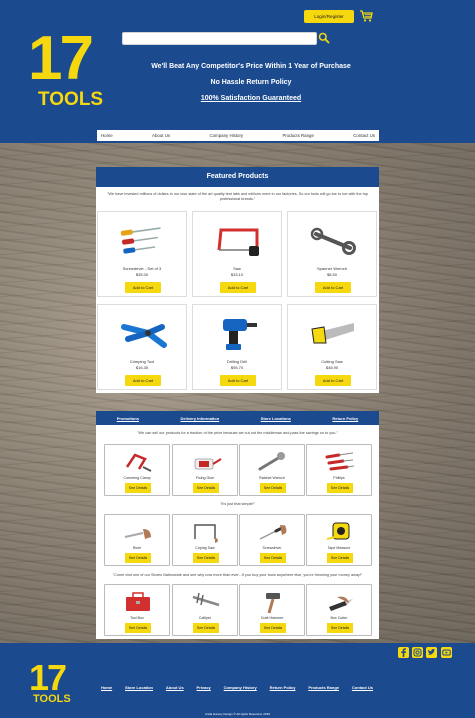 Image resolution: width=475 pixels, height=718 pixels. I want to click on search-icon, so click(324, 38).